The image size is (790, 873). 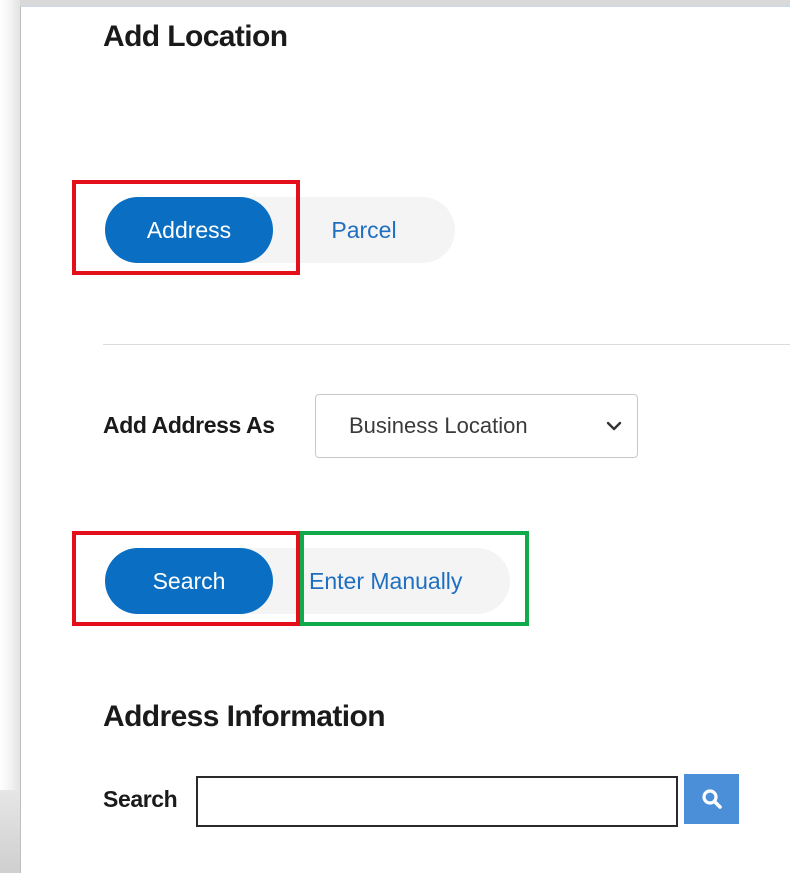 I want to click on address-highlight-box, so click(x=186, y=227).